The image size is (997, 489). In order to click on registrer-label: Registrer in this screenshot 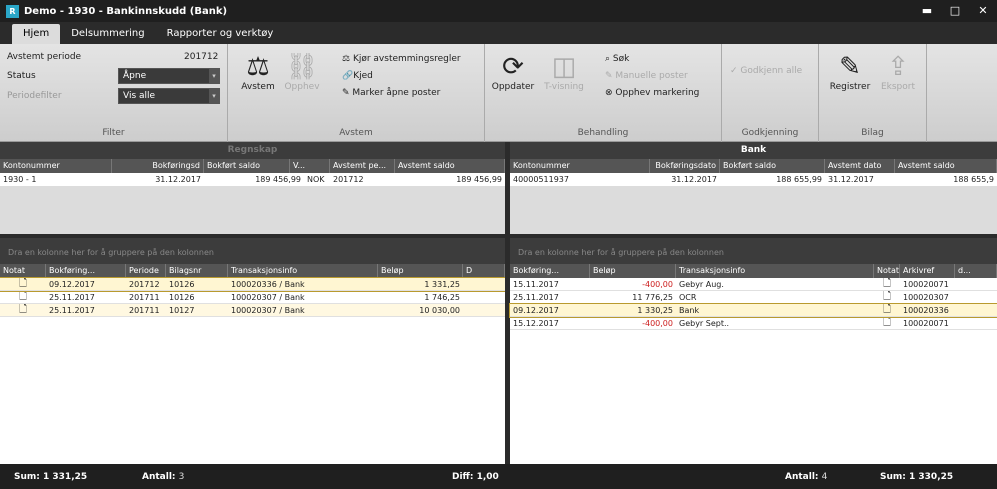, I will do `click(850, 87)`.